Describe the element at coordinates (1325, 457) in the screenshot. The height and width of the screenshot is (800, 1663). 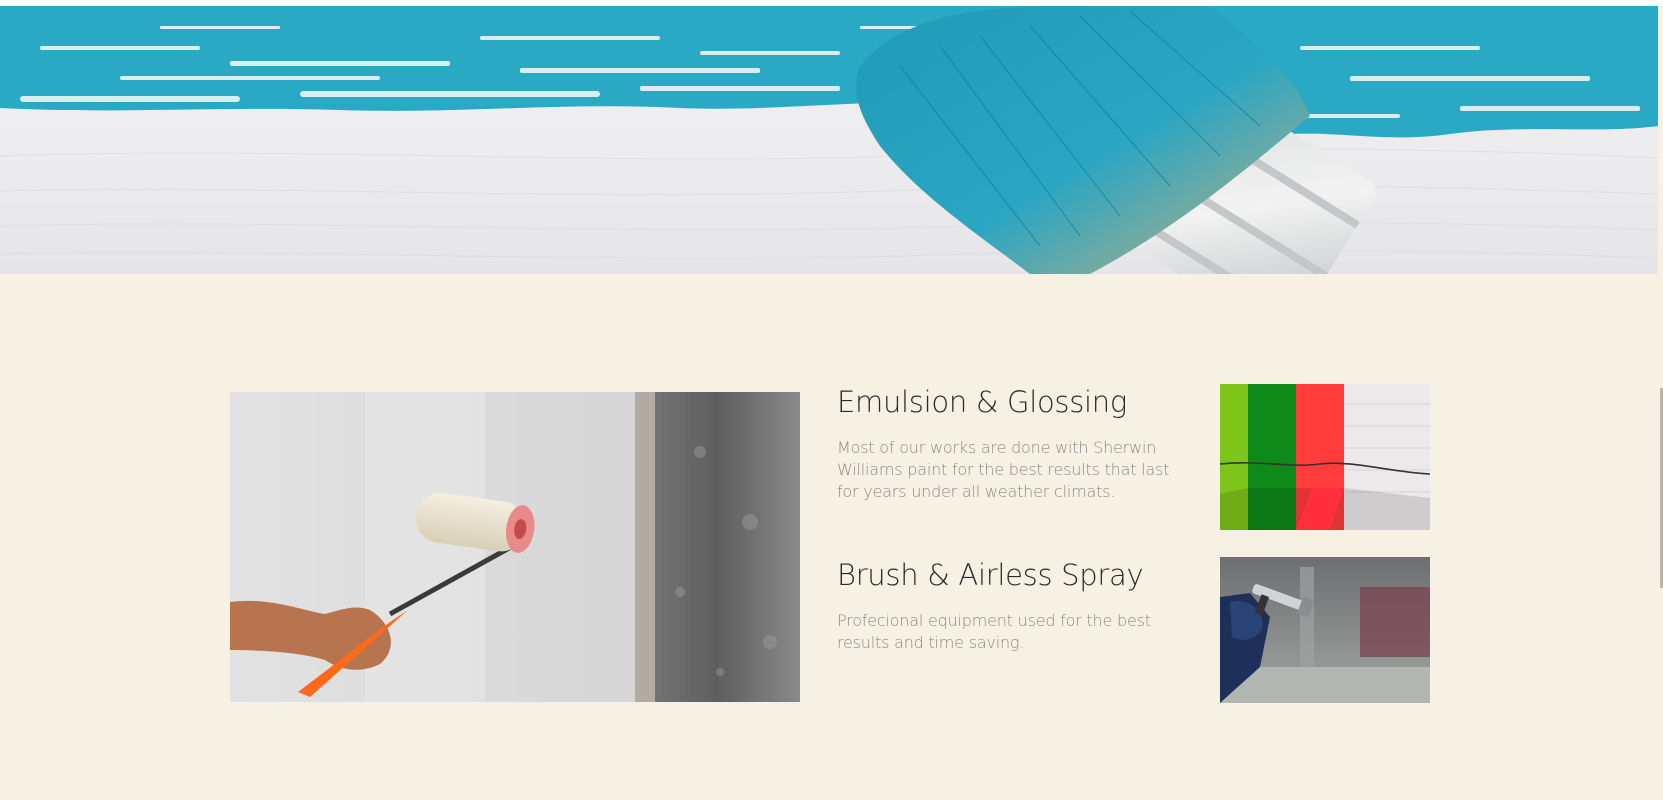
I see `painted-wall-thumbnail` at that location.